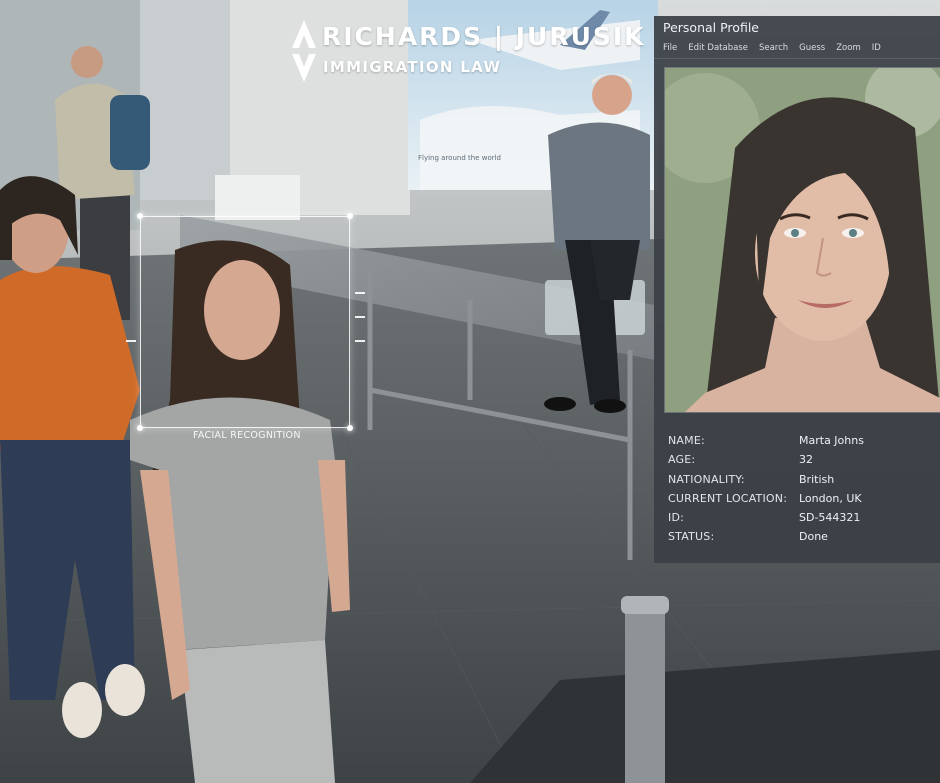 The width and height of the screenshot is (940, 783). Describe the element at coordinates (728, 498) in the screenshot. I see `field-label: CURRENT LOCATION:` at that location.